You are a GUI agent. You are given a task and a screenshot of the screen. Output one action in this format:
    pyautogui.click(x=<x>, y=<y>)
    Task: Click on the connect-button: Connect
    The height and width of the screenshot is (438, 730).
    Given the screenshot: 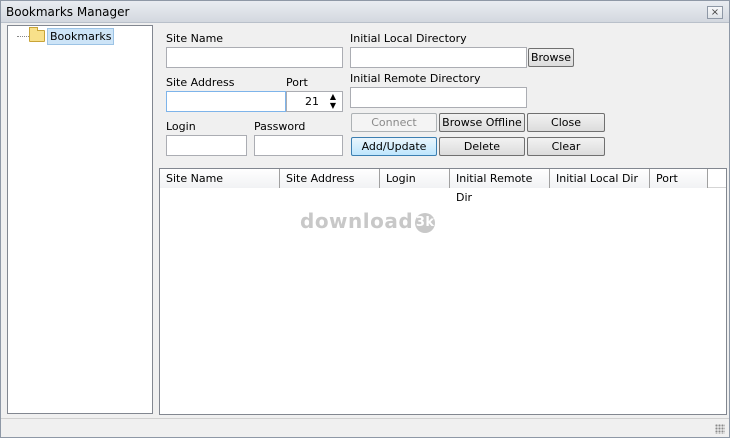 What is the action you would take?
    pyautogui.click(x=394, y=122)
    